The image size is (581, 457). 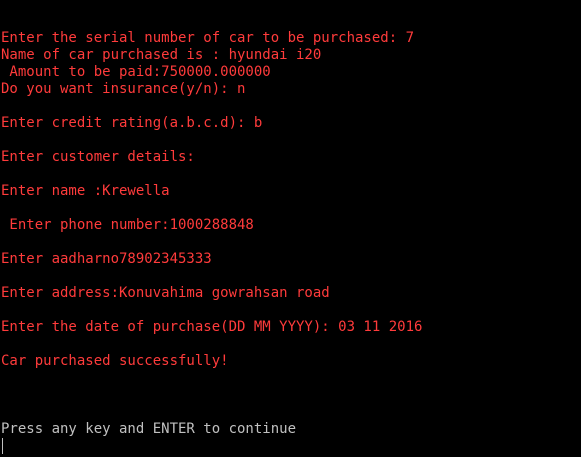 I want to click on console-line-insurance: Do you want insurance(y/n): n, so click(x=123, y=89).